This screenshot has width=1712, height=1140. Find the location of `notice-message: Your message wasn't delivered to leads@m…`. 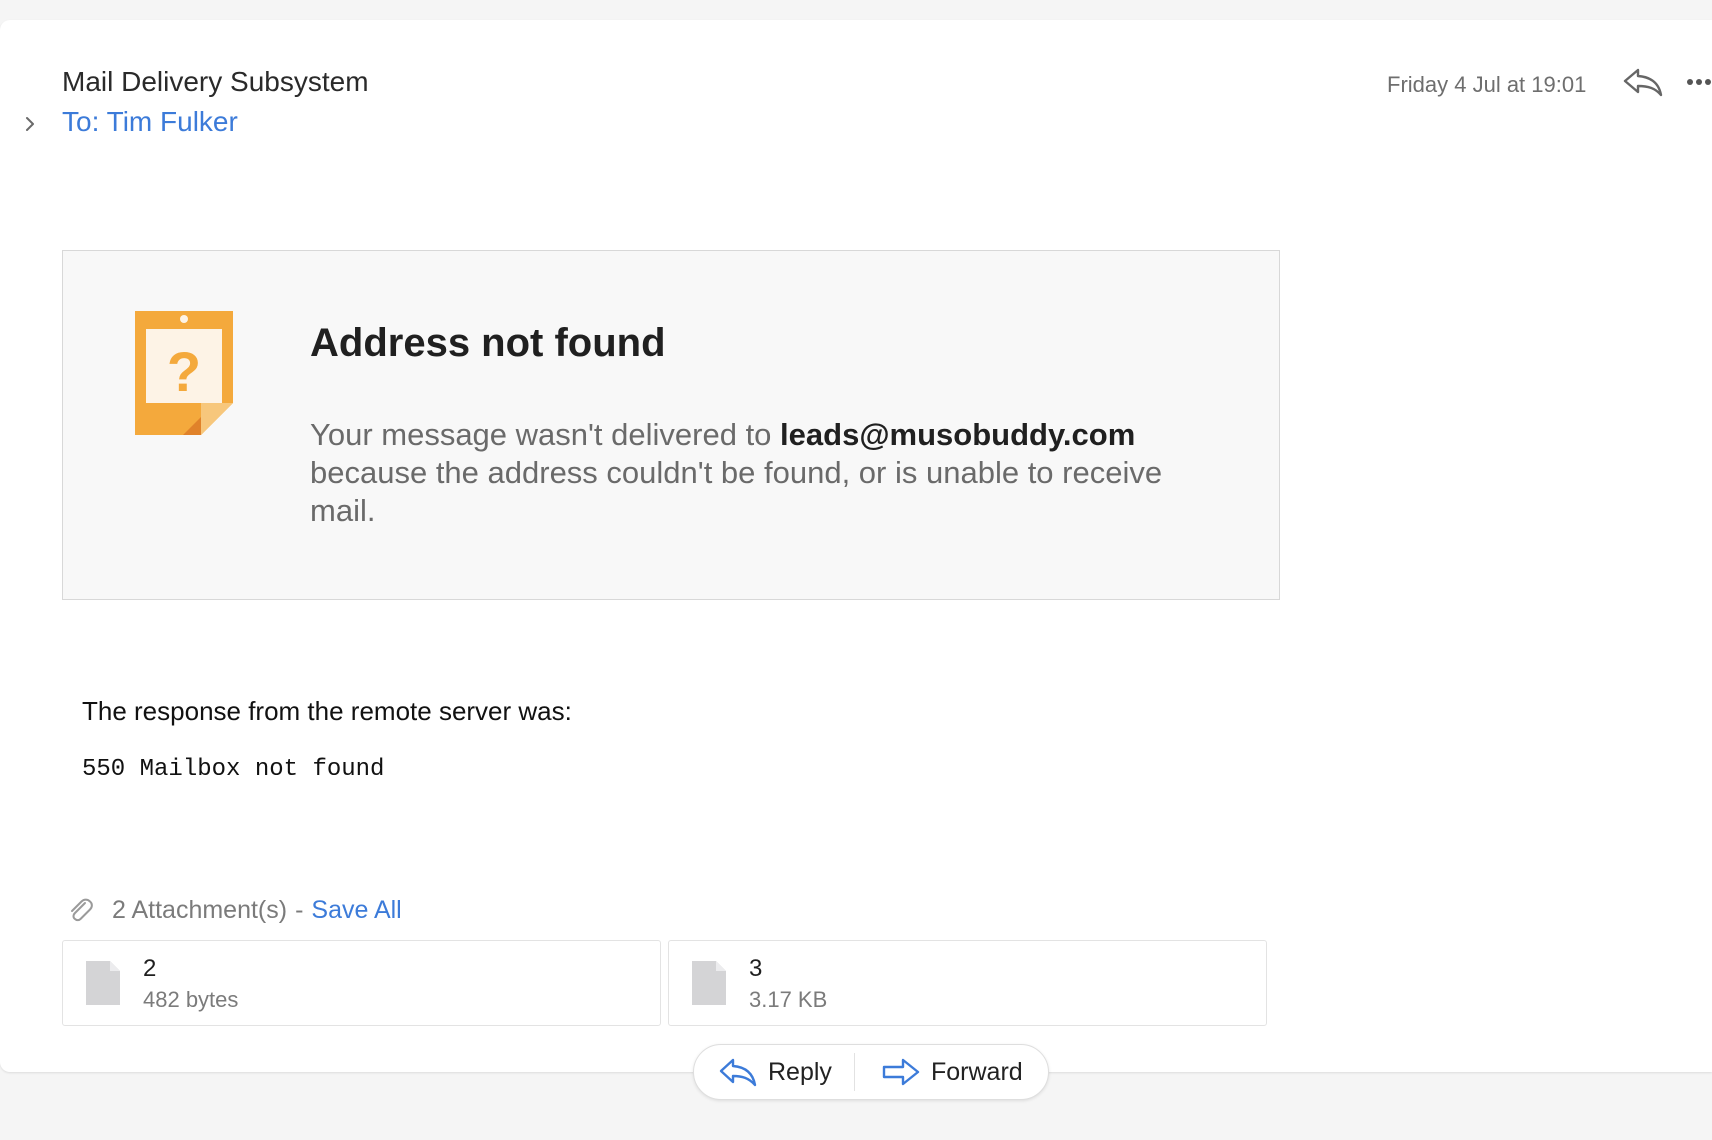

notice-message: Your message wasn't delivered to leads@m… is located at coordinates (760, 473).